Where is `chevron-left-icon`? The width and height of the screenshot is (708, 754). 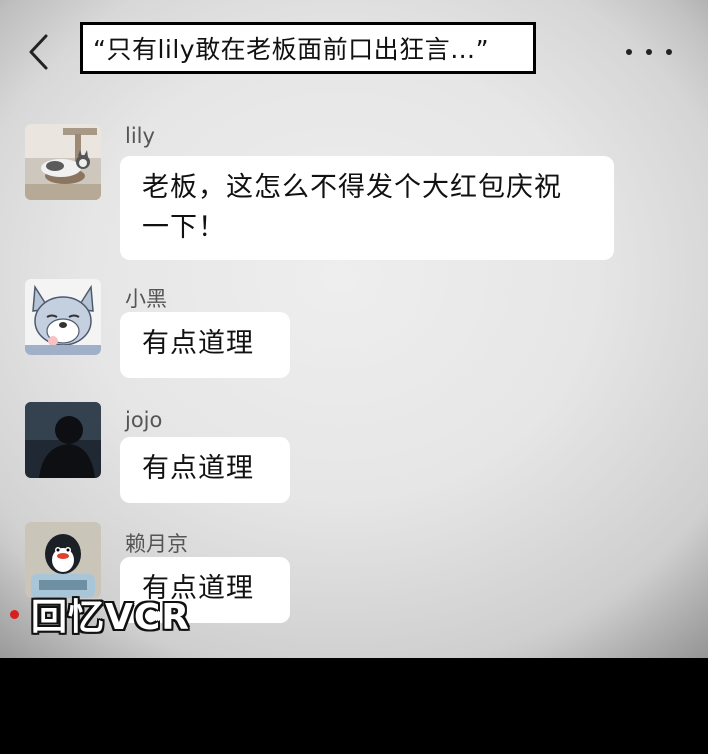 chevron-left-icon is located at coordinates (38, 52).